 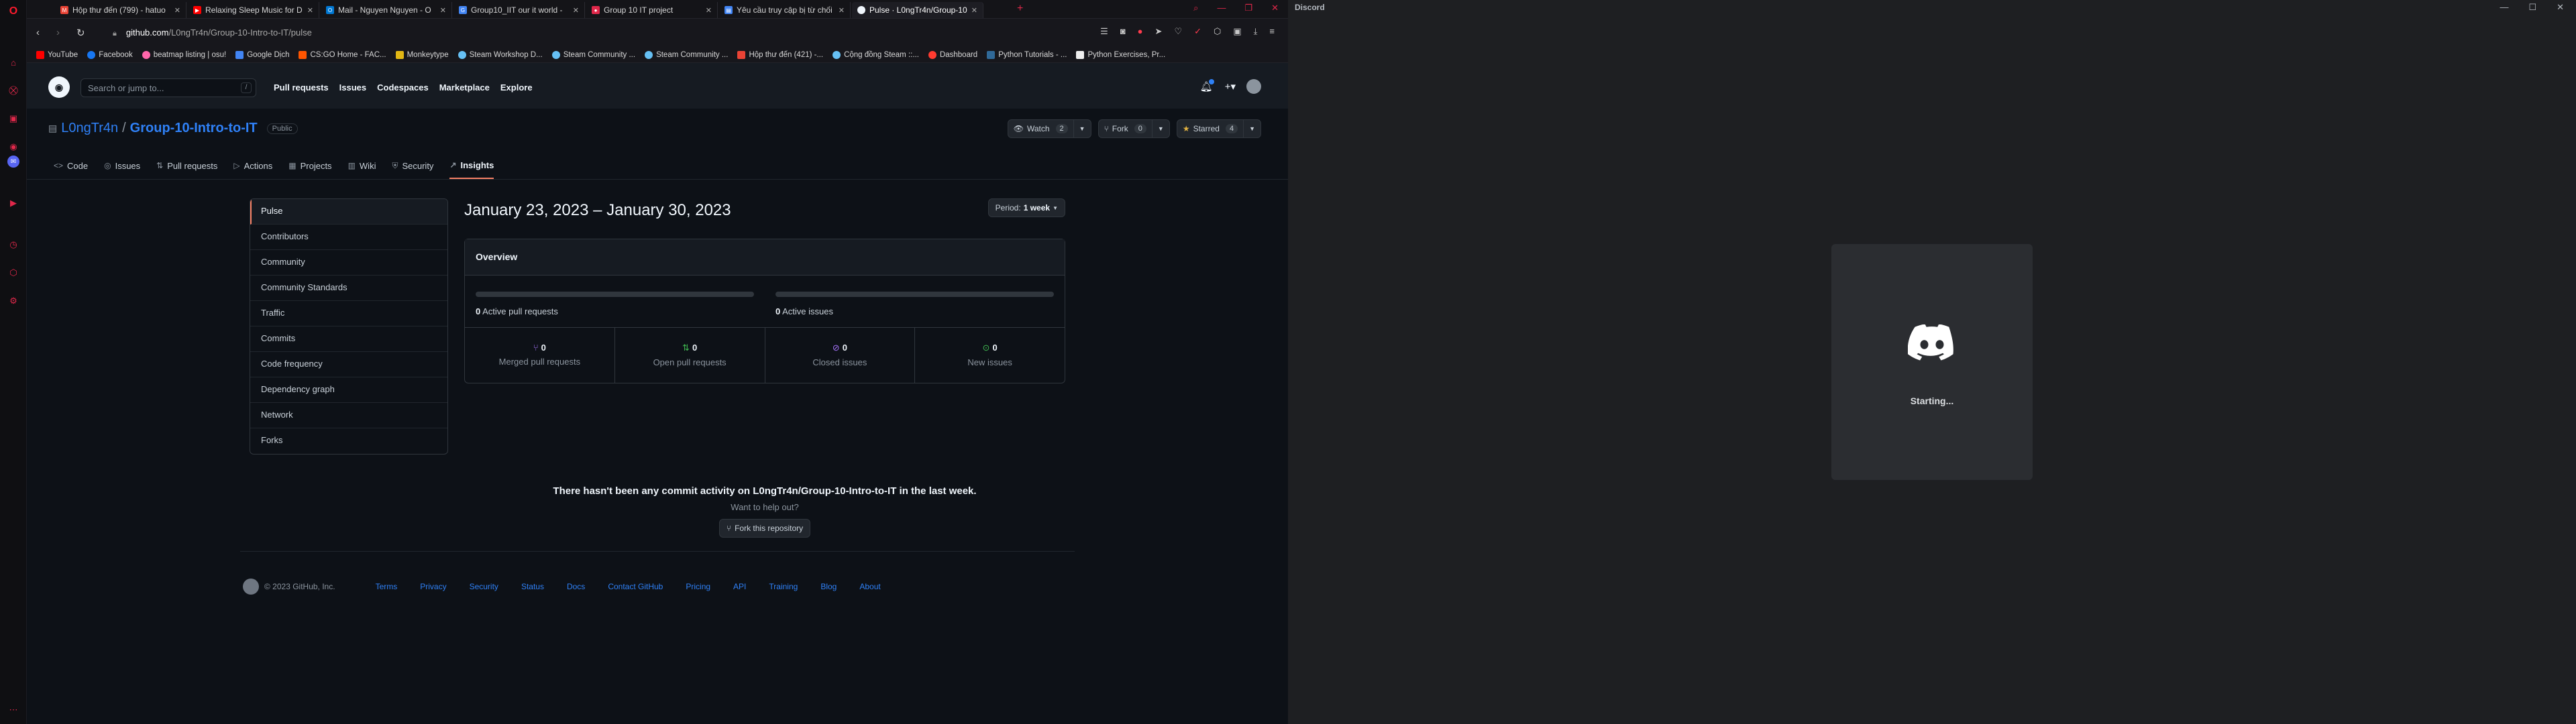 What do you see at coordinates (13, 203) in the screenshot?
I see `player-icon: ▶` at bounding box center [13, 203].